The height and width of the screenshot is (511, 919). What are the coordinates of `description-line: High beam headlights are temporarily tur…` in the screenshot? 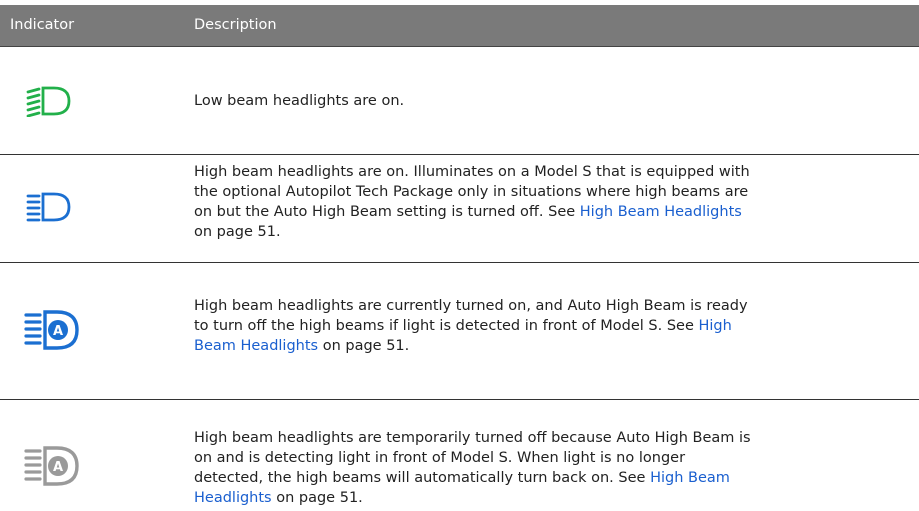 It's located at (472, 438).